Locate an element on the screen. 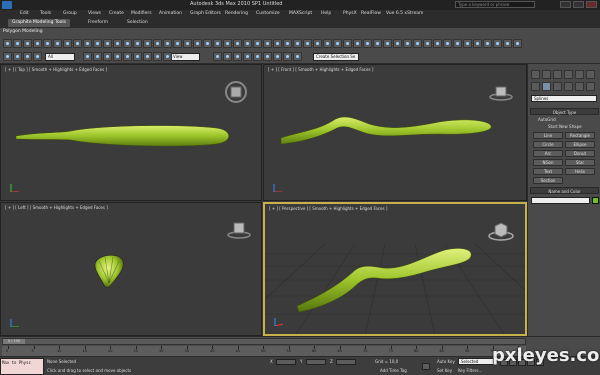 Image resolution: width=600 pixels, height=375 pixels. tab-freeform: Freeform is located at coordinates (98, 23).